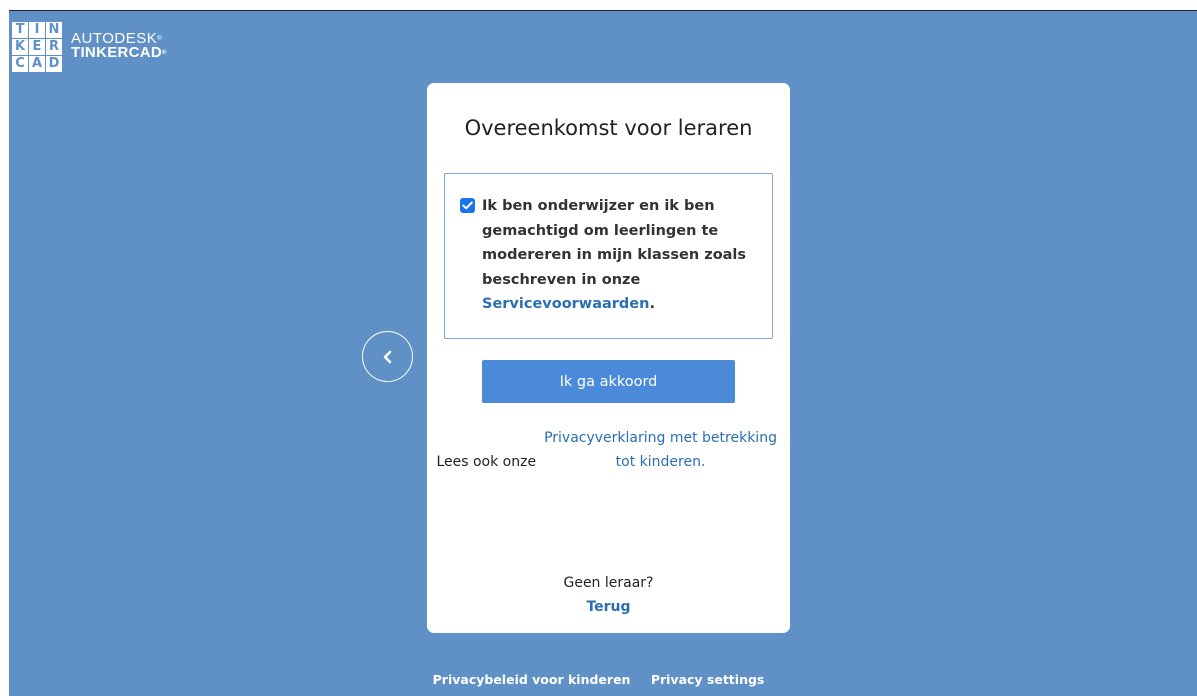 The width and height of the screenshot is (1197, 696). I want to click on logo-letter: E, so click(37, 47).